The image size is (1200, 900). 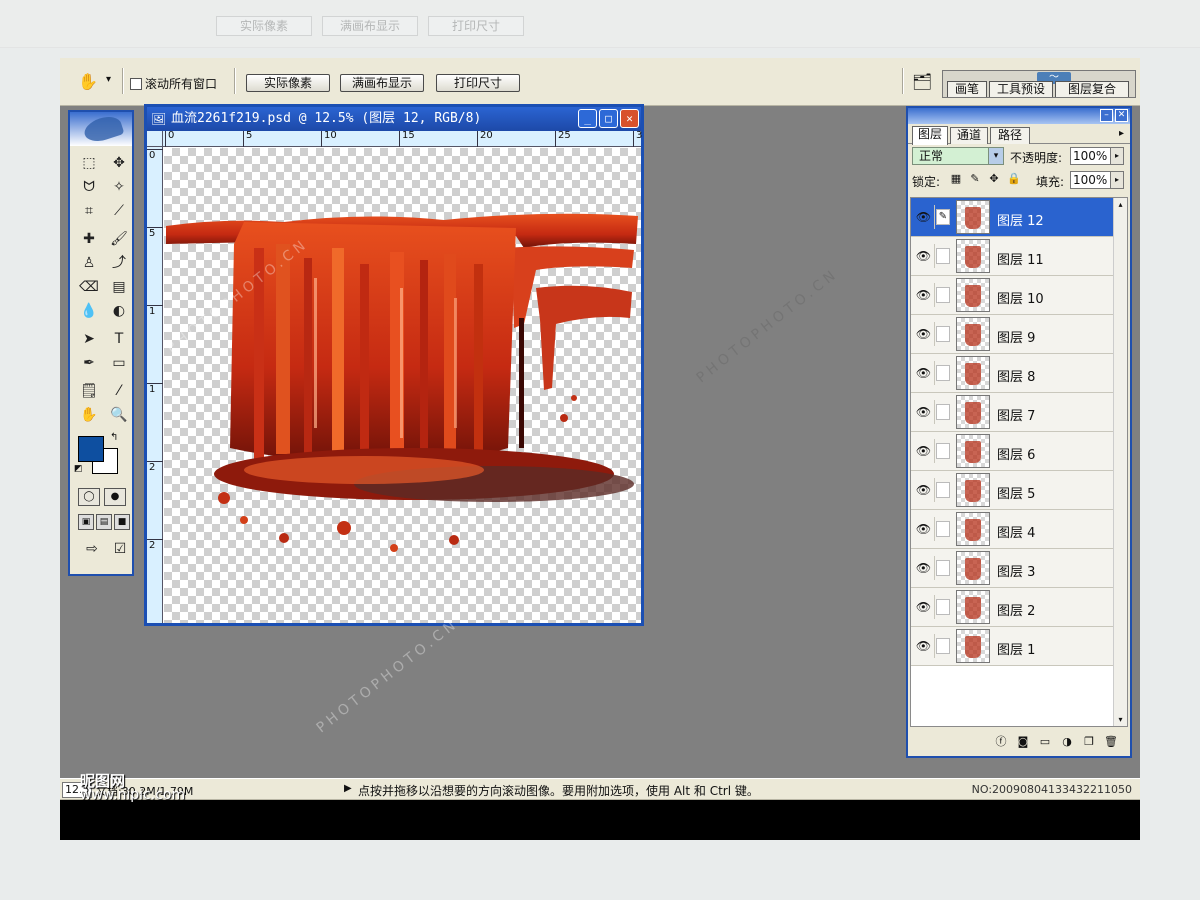 I want to click on shape-tool-icon: ▭, so click(x=119, y=363).